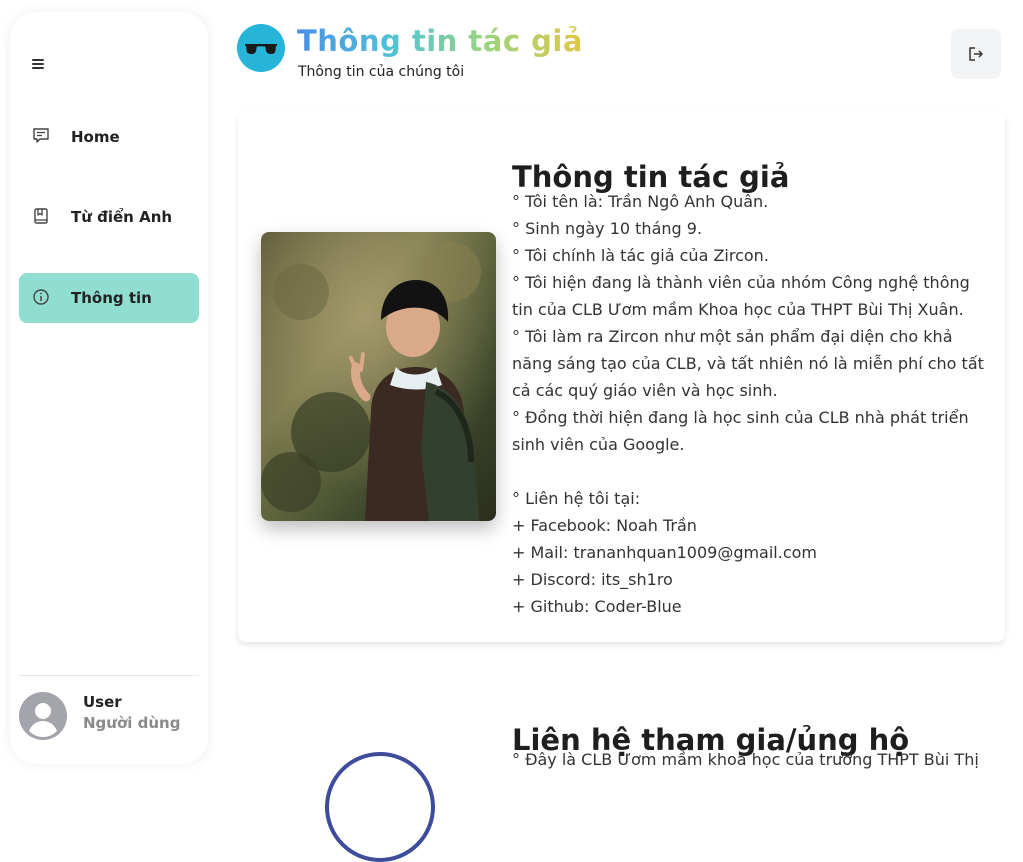  Describe the element at coordinates (604, 525) in the screenshot. I see `contact-facebook: + Facebook: Noah Trần` at that location.